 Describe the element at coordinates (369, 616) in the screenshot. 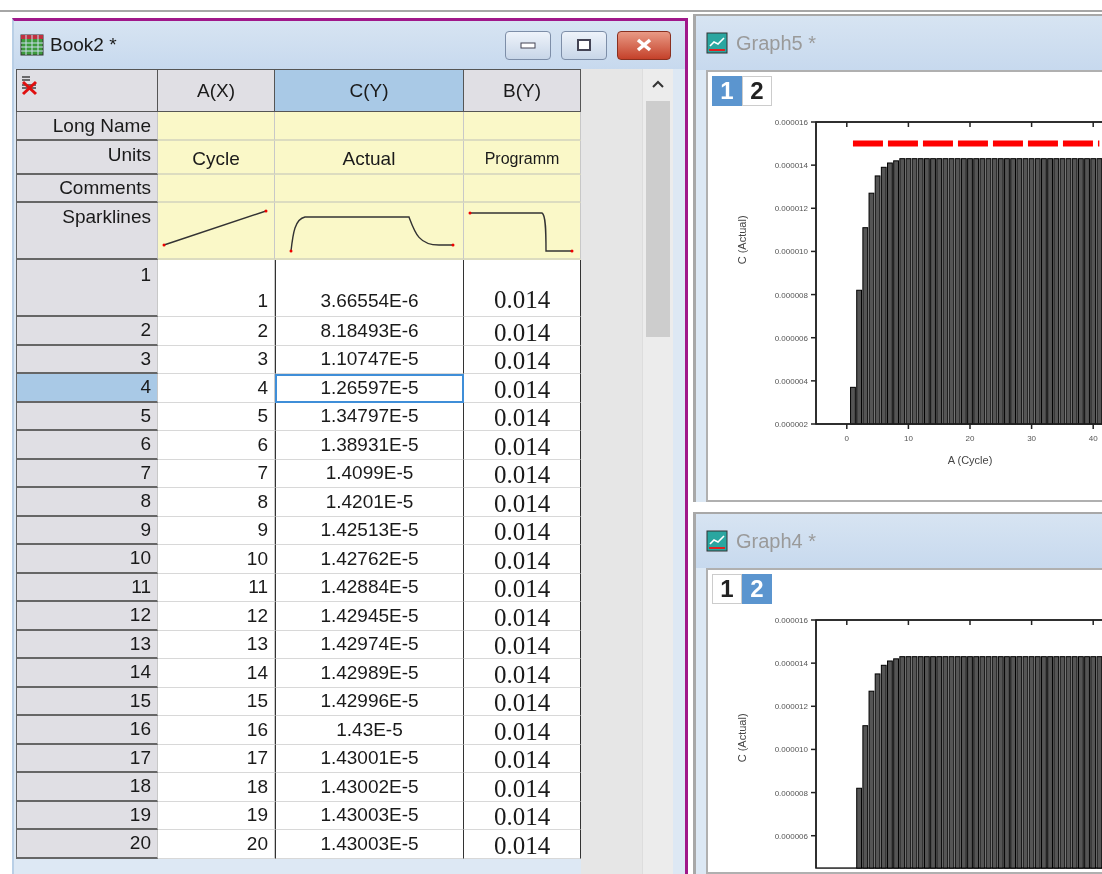

I see `table-cell: 1.42945E-5` at that location.